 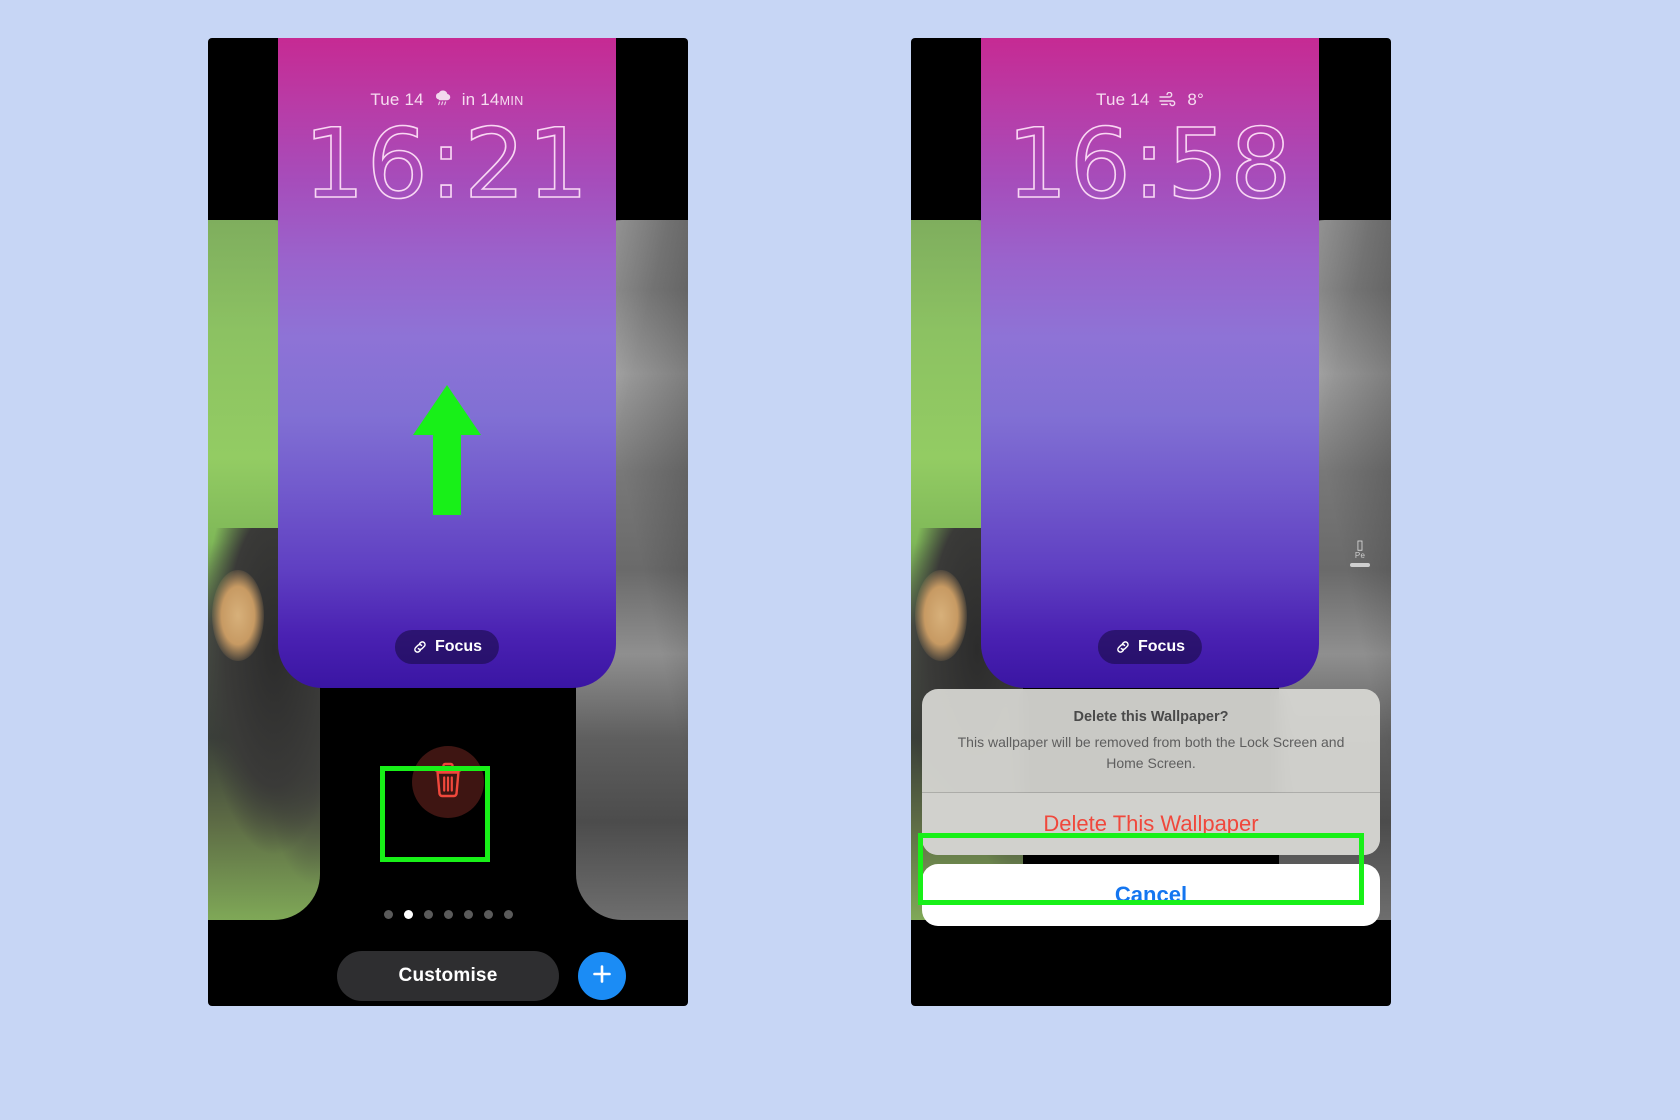 I want to click on delete-wallpaper-button, so click(x=448, y=782).